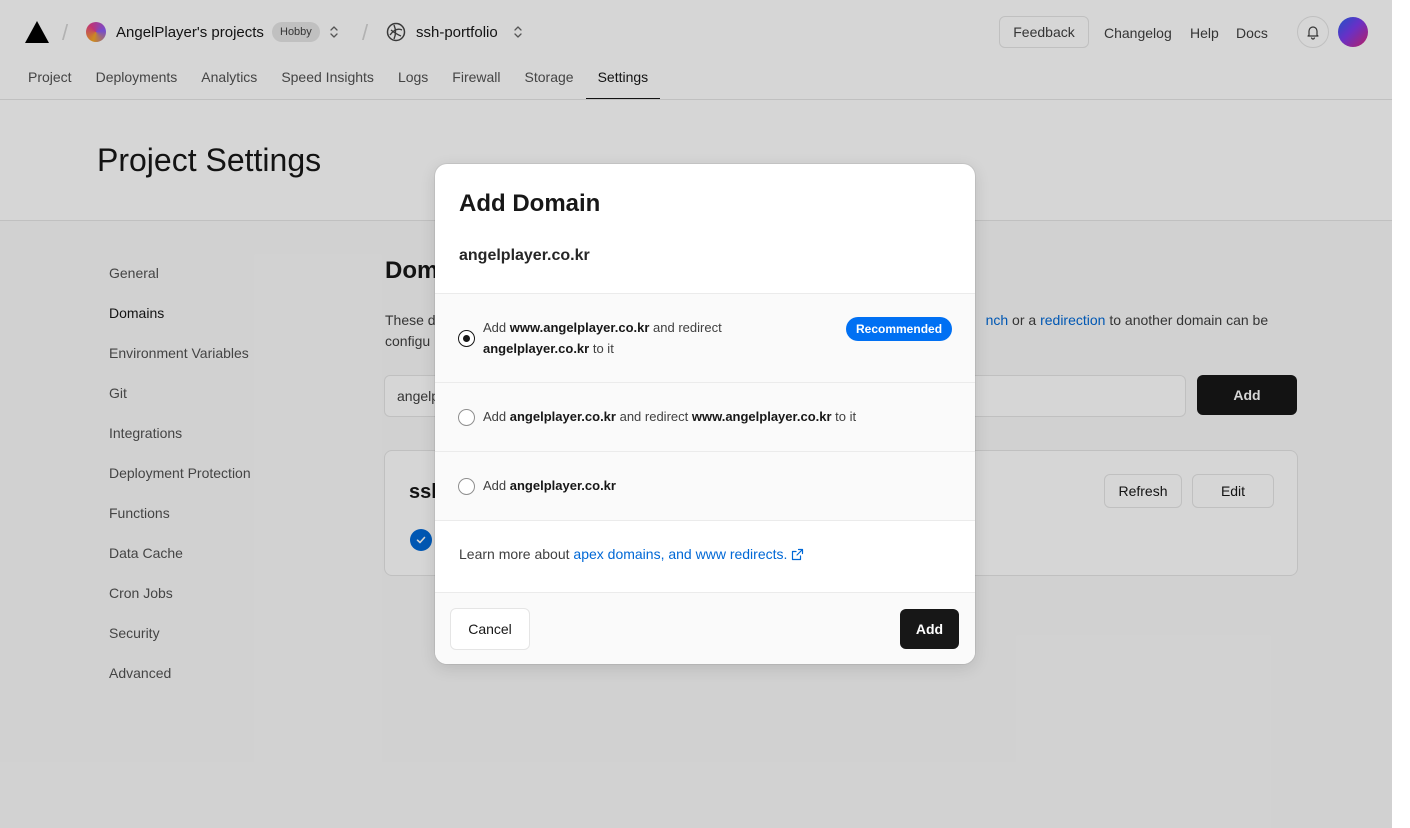 The width and height of the screenshot is (1410, 828). What do you see at coordinates (899, 329) in the screenshot?
I see `recommended-badge: Recommended` at bounding box center [899, 329].